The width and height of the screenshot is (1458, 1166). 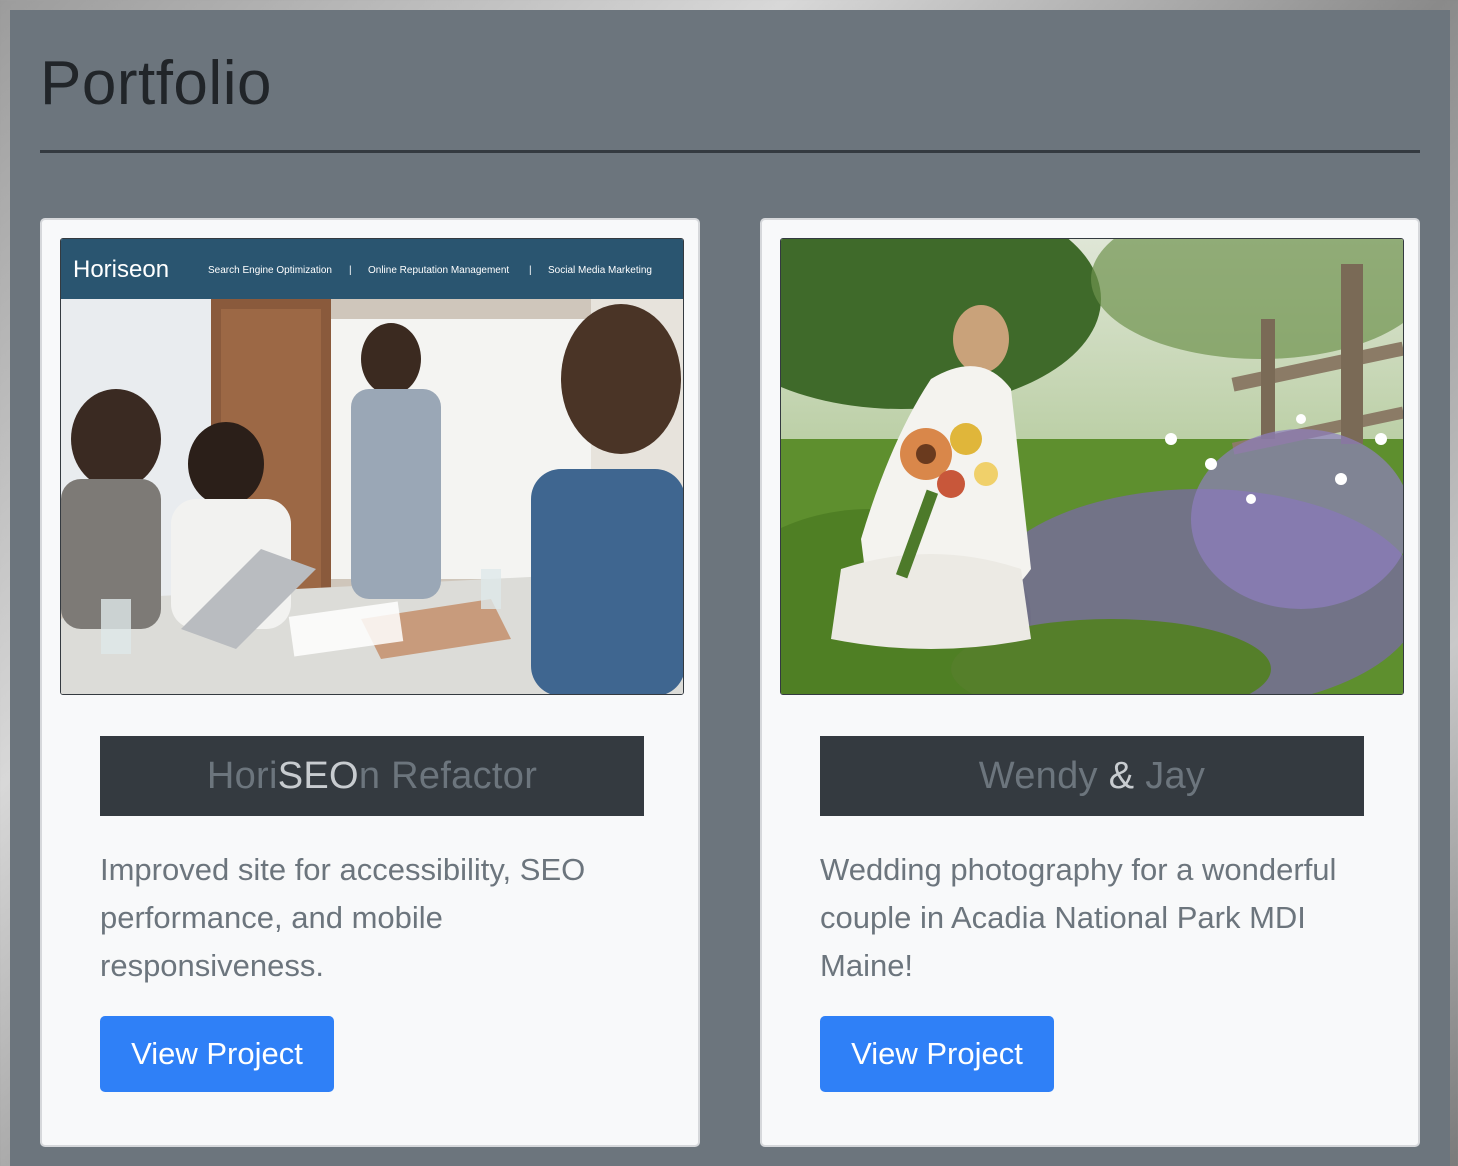 What do you see at coordinates (937, 1054) in the screenshot?
I see `view-project-button-wendy-jay: View Project` at bounding box center [937, 1054].